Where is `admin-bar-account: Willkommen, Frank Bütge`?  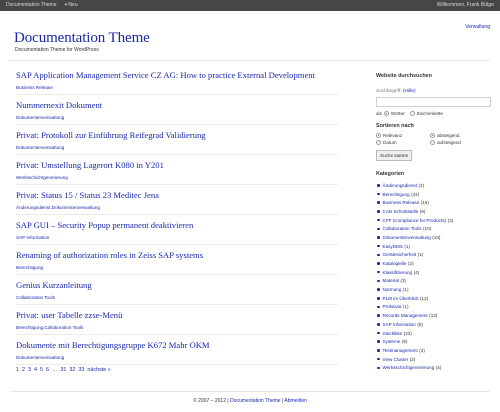 admin-bar-account: Willkommen, Frank Bütge is located at coordinates (465, 5).